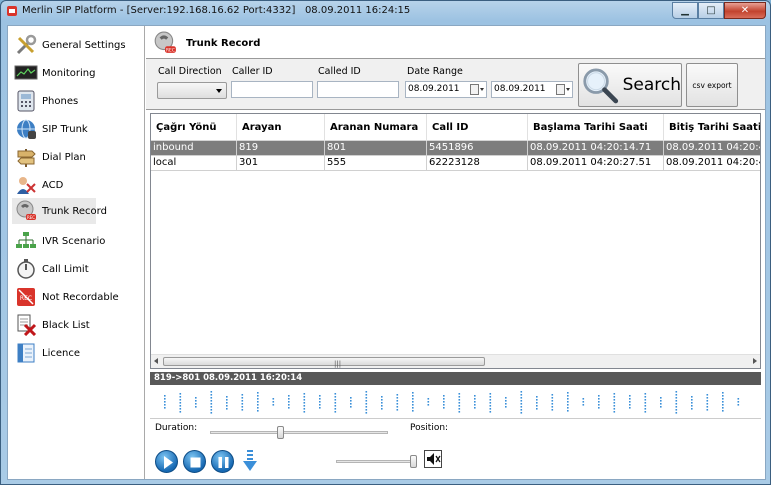  What do you see at coordinates (192, 90) in the screenshot?
I see `call-direction-select` at bounding box center [192, 90].